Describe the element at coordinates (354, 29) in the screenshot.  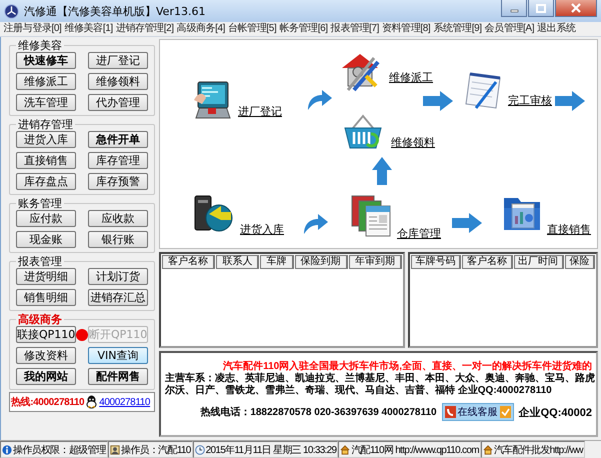
I see `menu-item: 报表管理[7]` at that location.